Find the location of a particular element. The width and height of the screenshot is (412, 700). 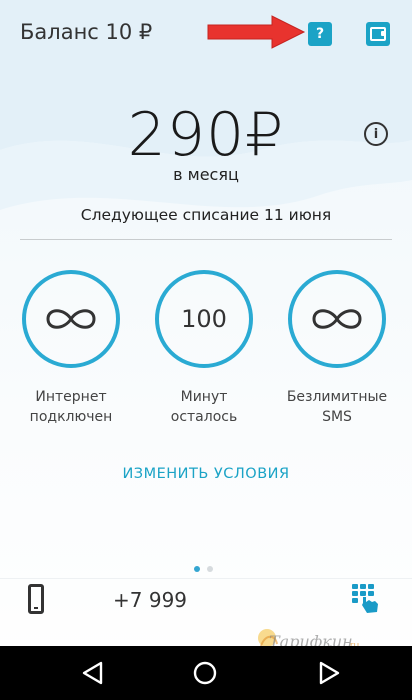

internet-label-line2: подключен is located at coordinates (71, 417).